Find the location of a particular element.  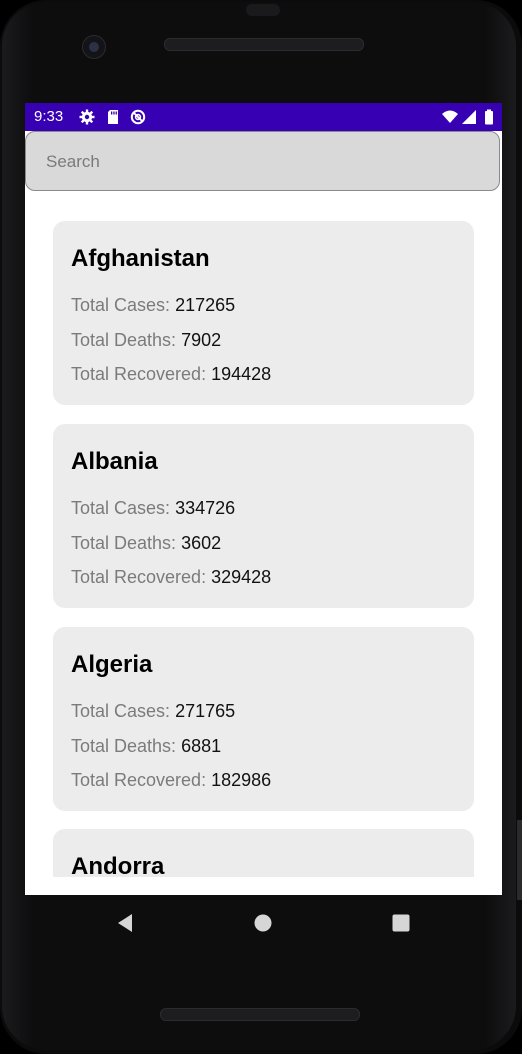

total-deaths-row: Total Deaths: 7902 is located at coordinates (146, 340).